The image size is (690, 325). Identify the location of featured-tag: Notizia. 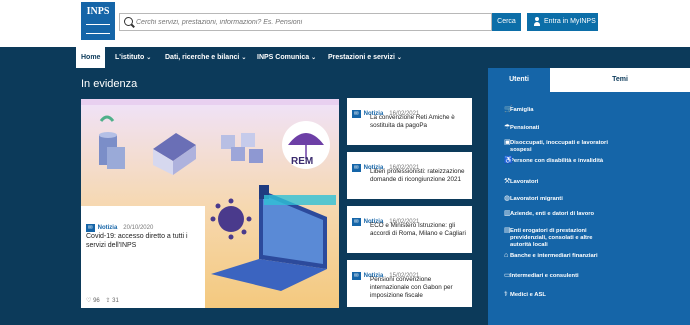
(107, 228).